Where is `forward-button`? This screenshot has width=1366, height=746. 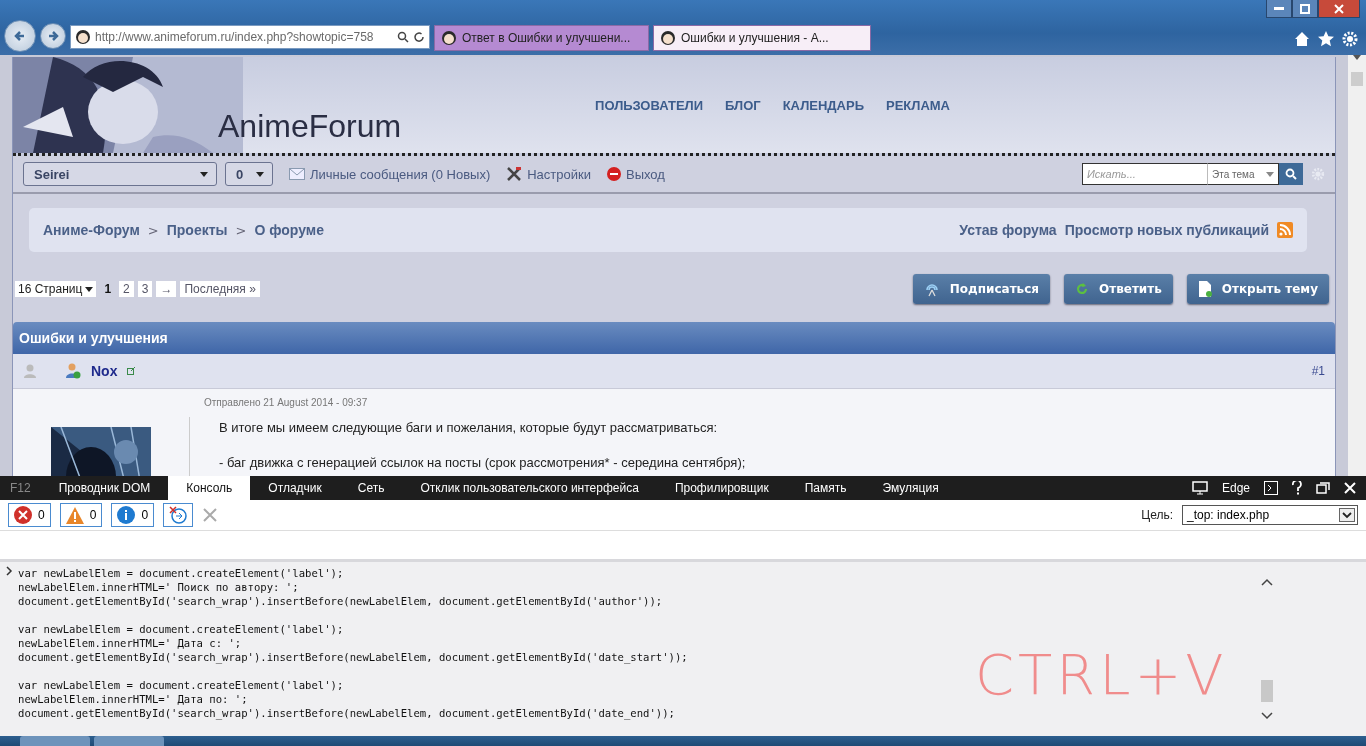
forward-button is located at coordinates (53, 36).